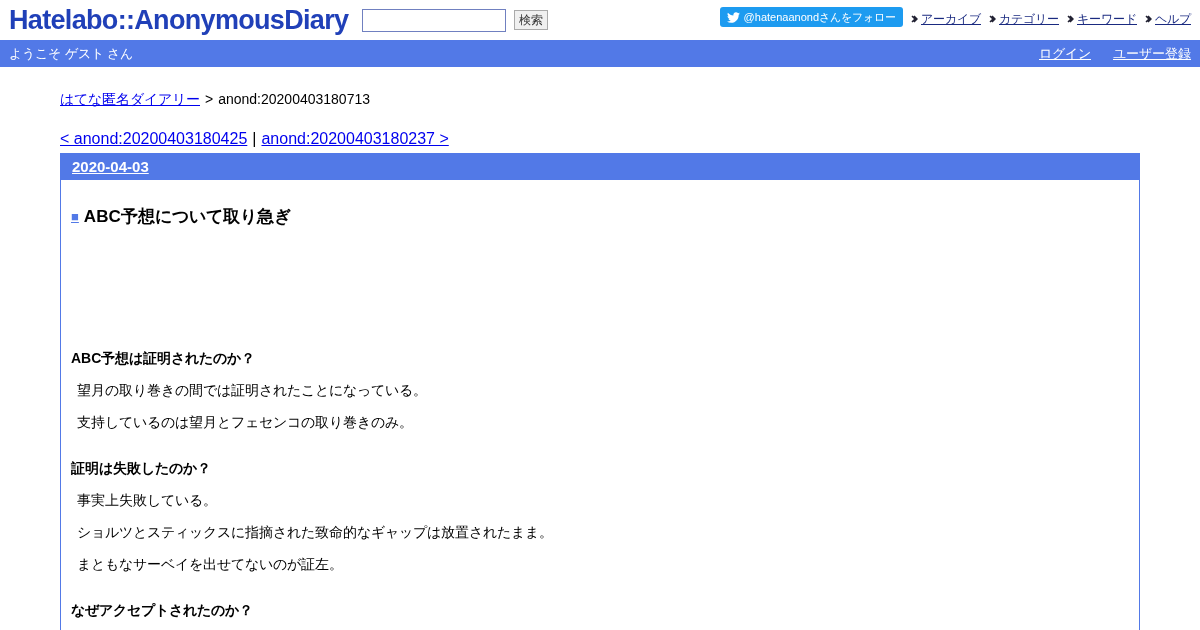  Describe the element at coordinates (733, 17) in the screenshot. I see `bird-icon` at that location.